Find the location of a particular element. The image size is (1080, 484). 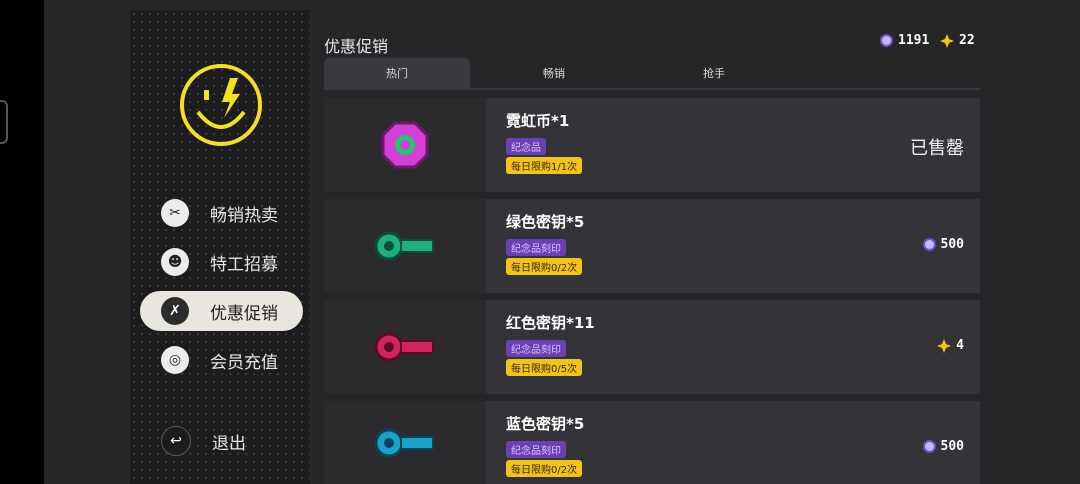

smiley-logo is located at coordinates (221, 105).